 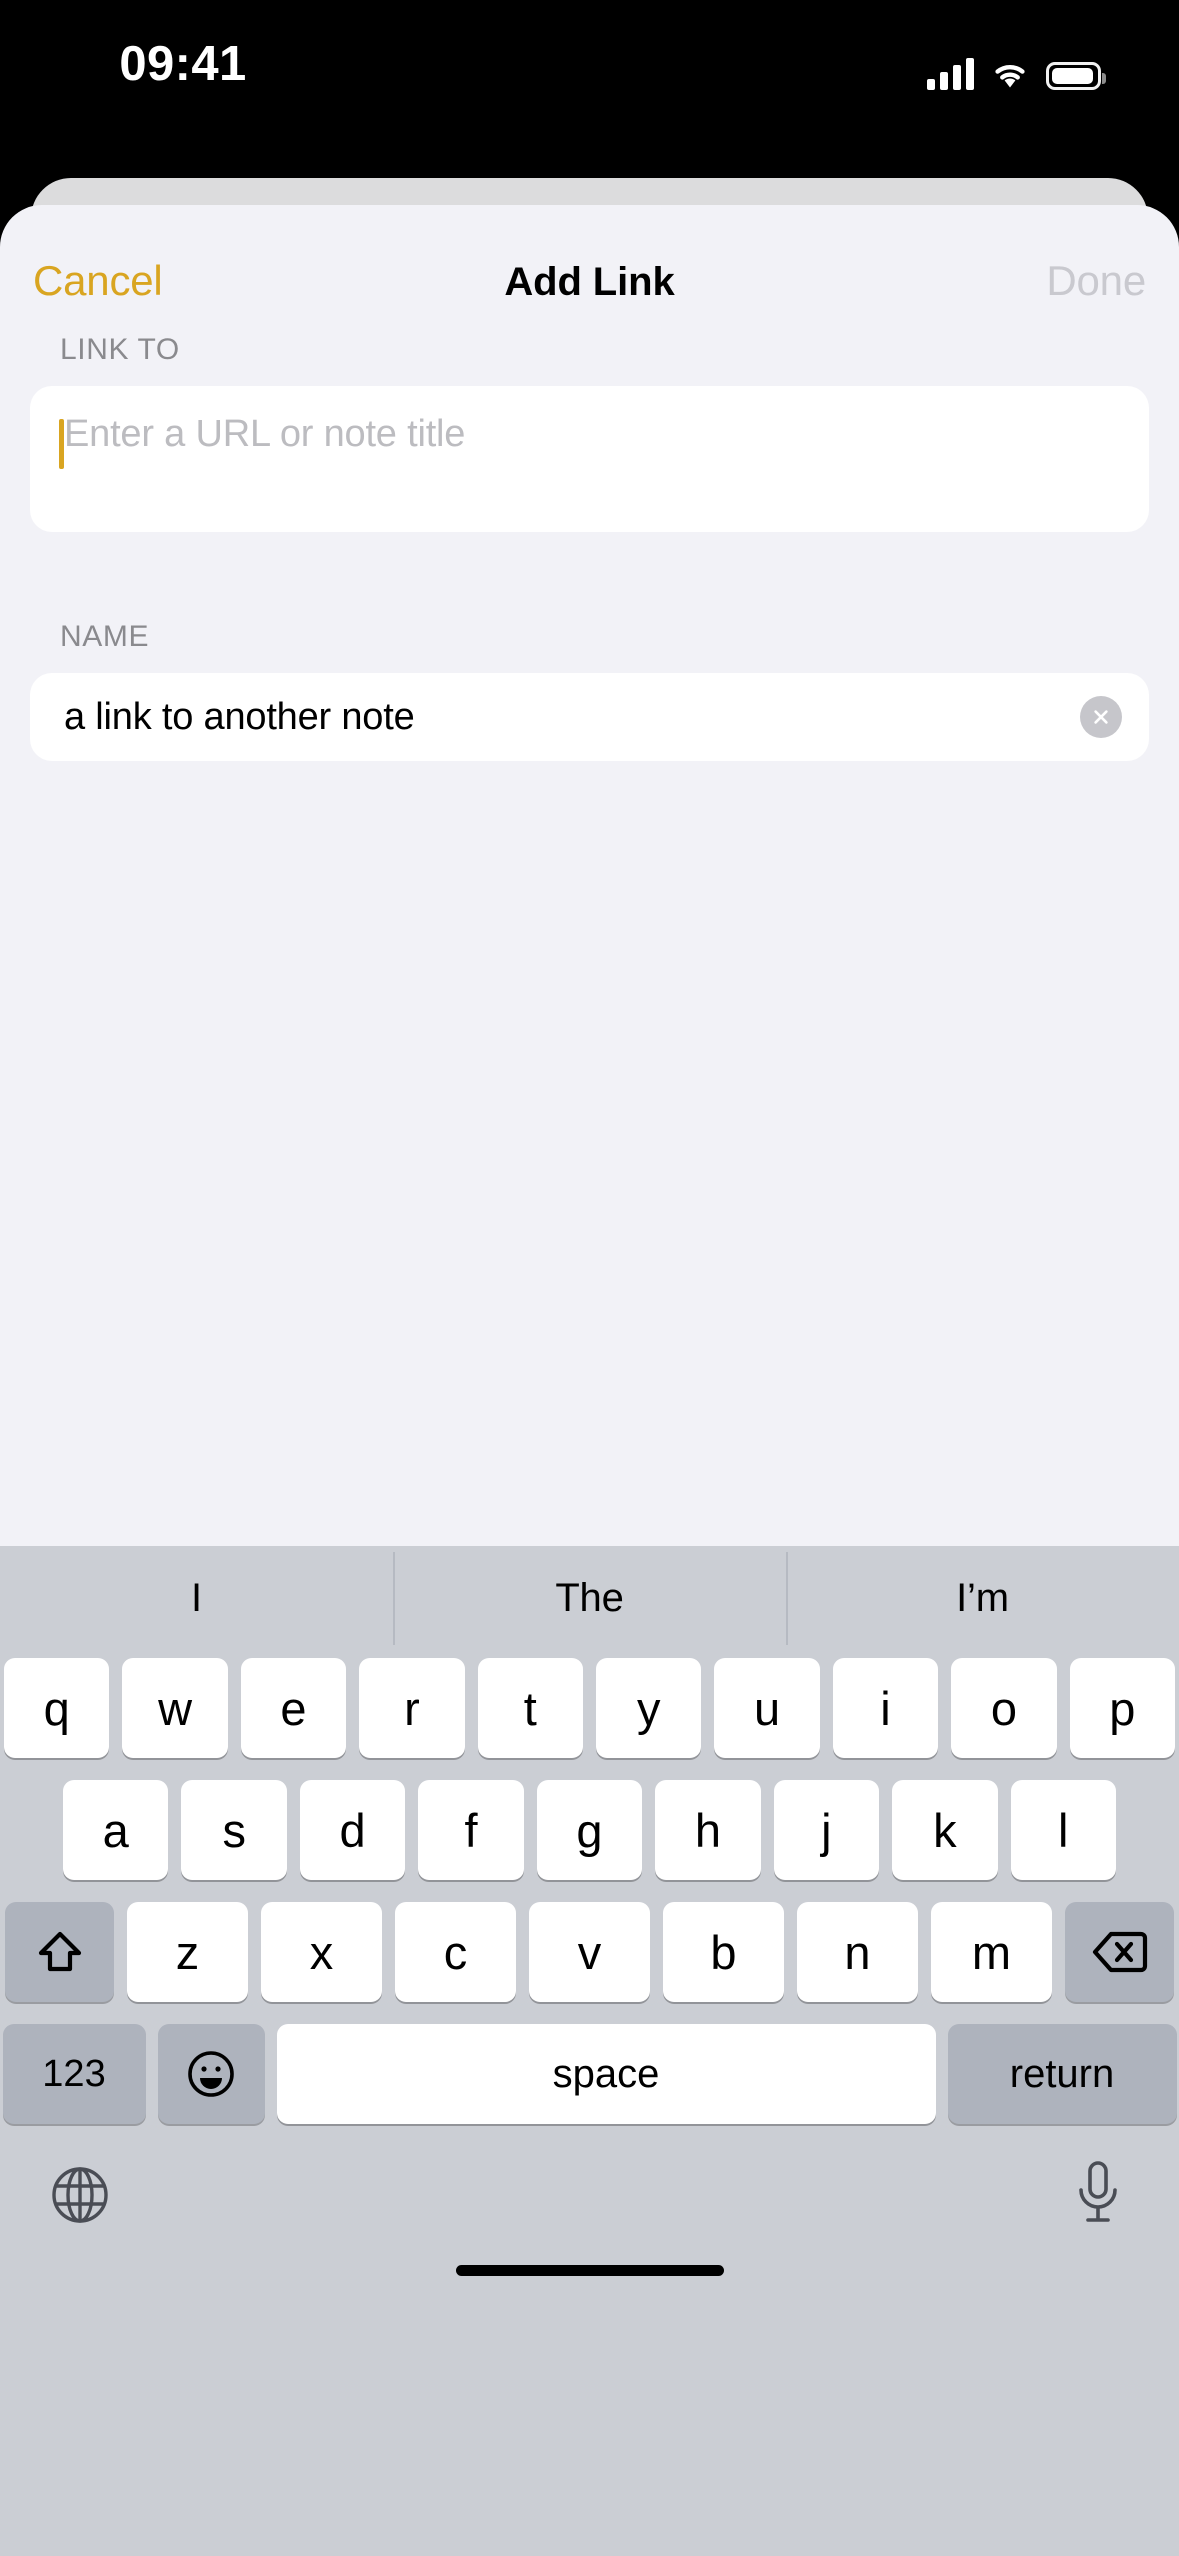 What do you see at coordinates (950, 74) in the screenshot?
I see `cellular-bars-icon` at bounding box center [950, 74].